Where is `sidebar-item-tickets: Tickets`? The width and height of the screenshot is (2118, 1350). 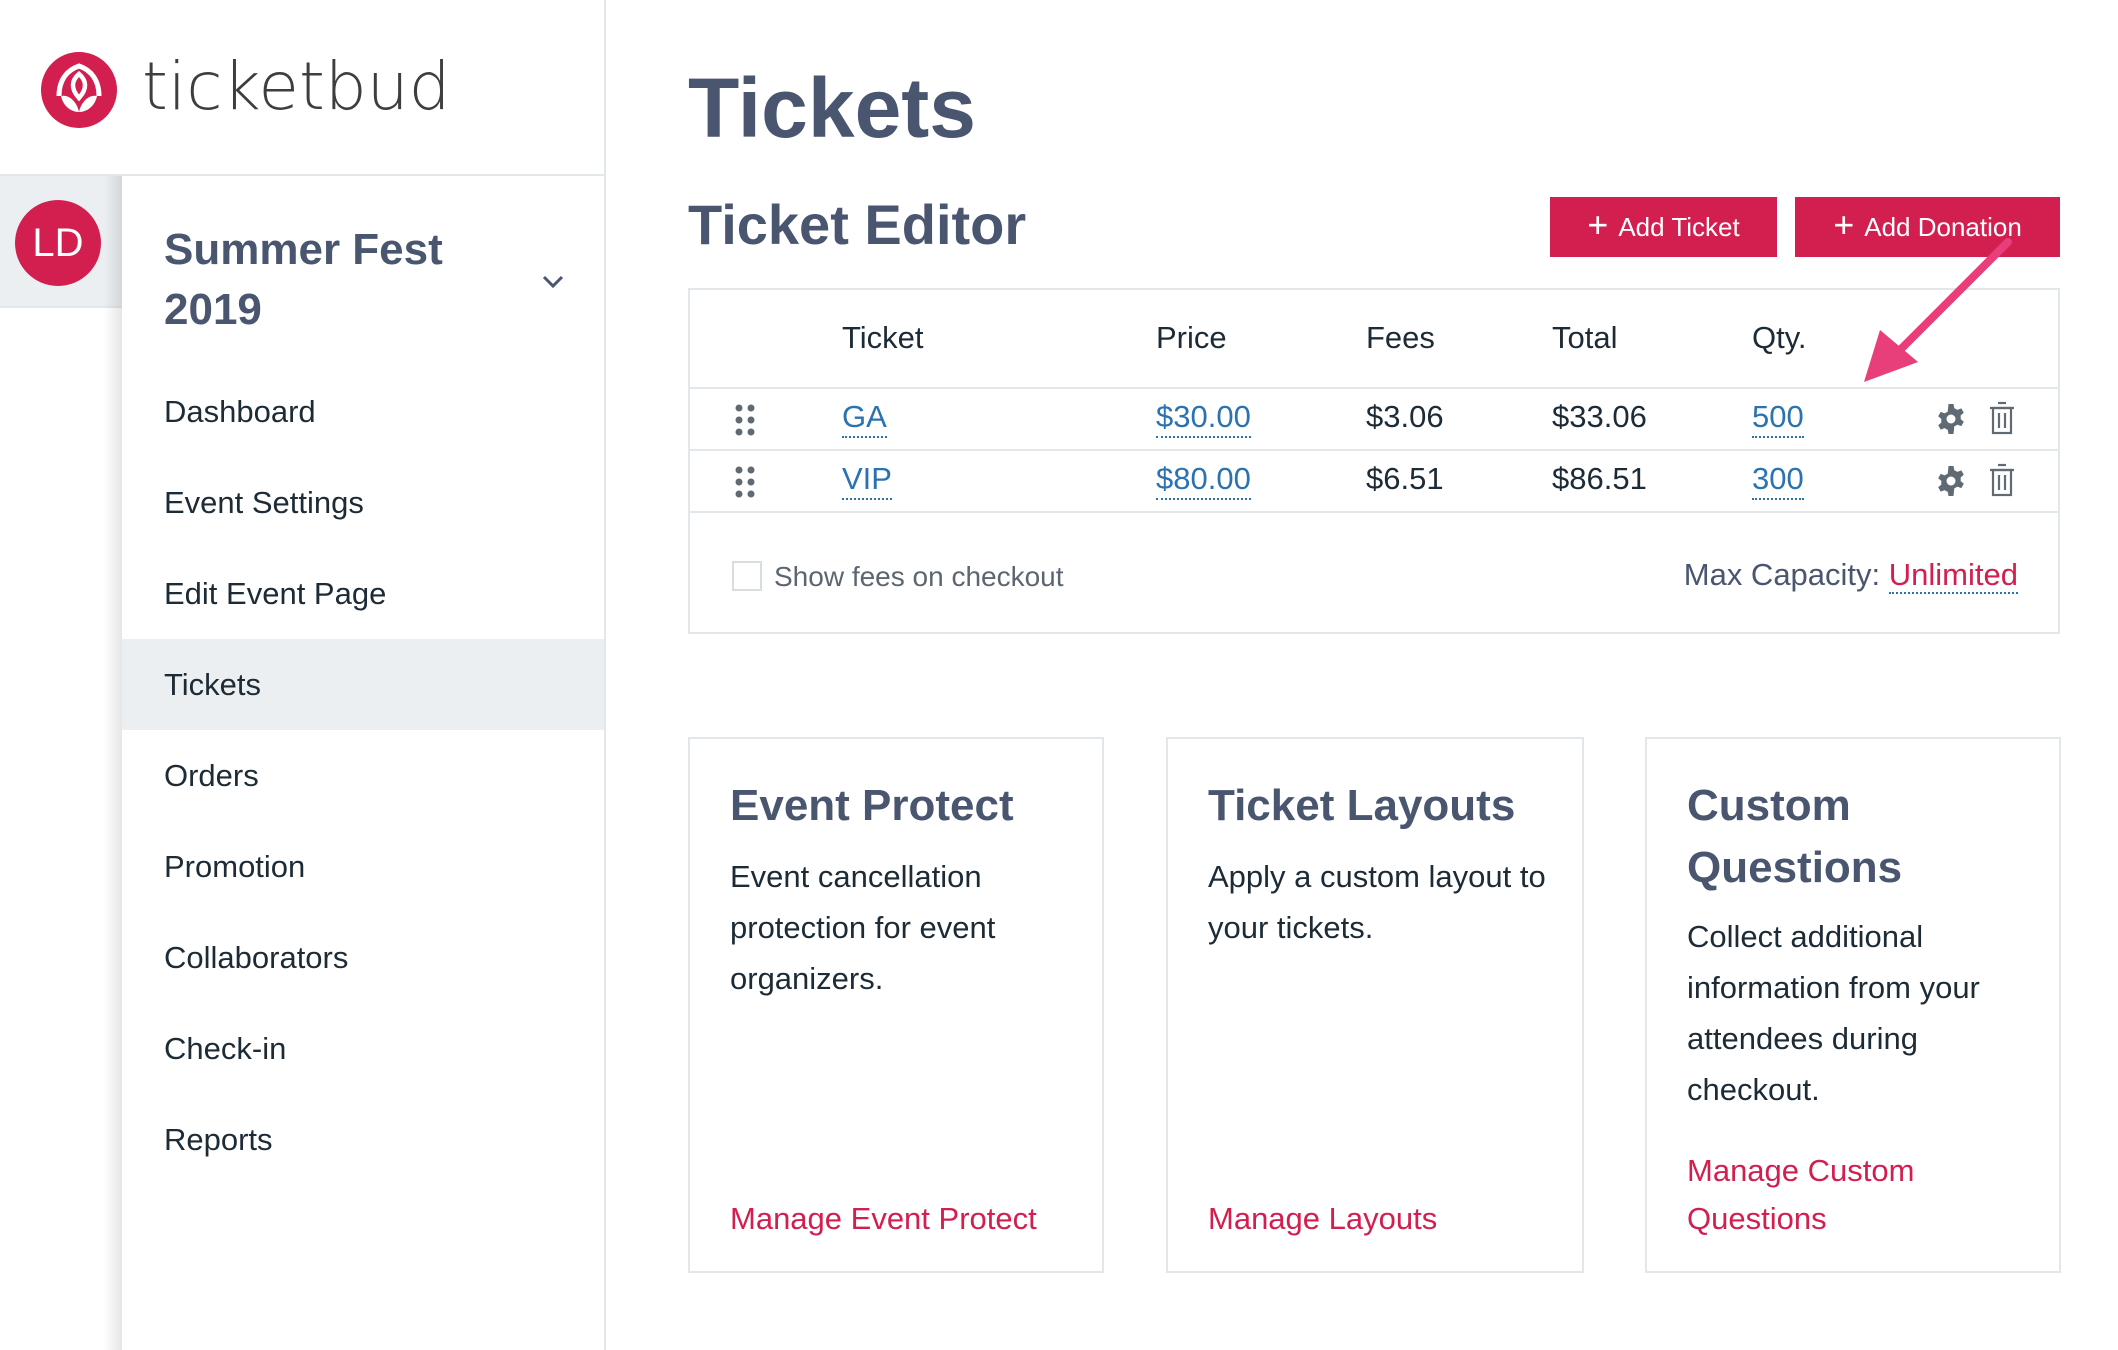
sidebar-item-tickets: Tickets is located at coordinates (363, 684).